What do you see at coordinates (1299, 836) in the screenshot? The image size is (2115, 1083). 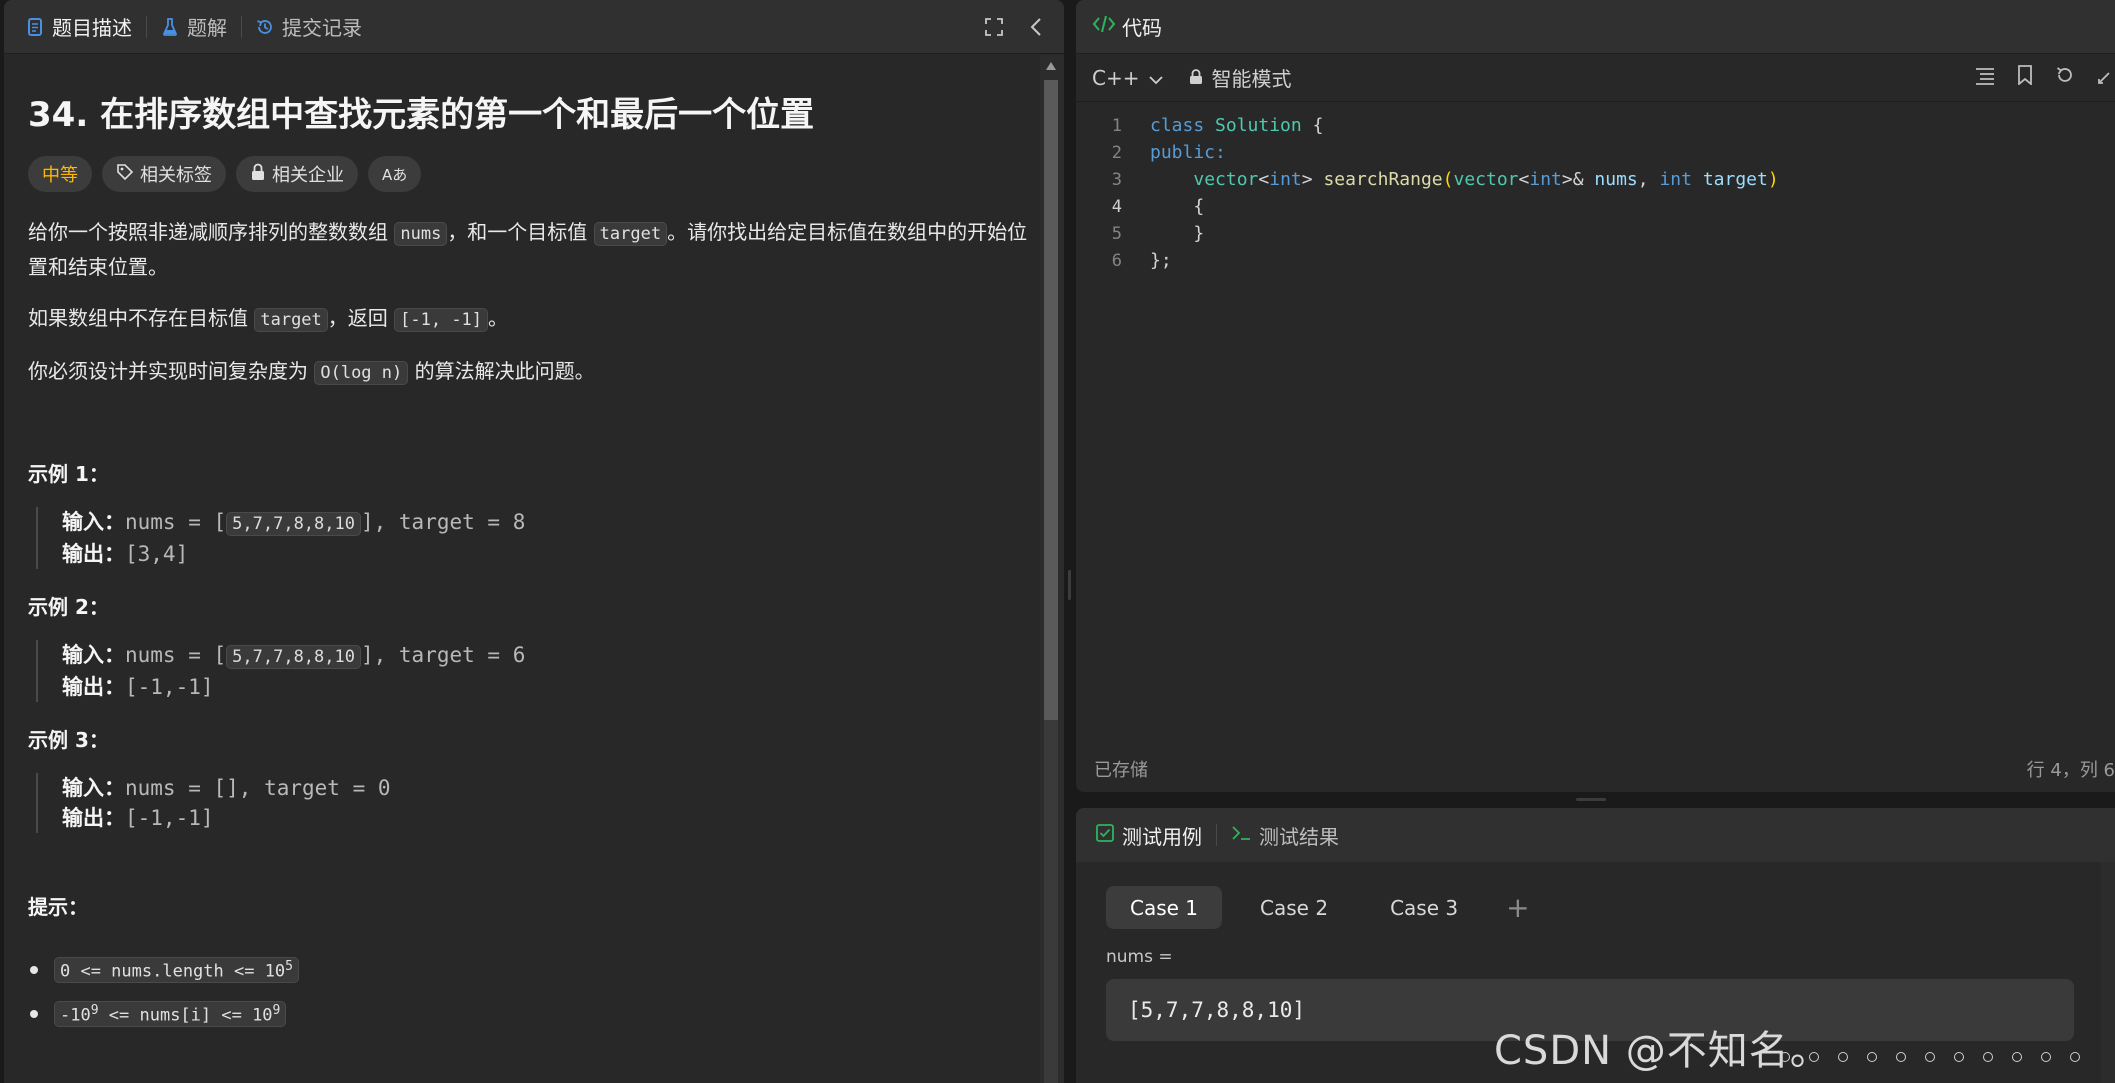 I see `tab-testresult-label: 测试结果` at bounding box center [1299, 836].